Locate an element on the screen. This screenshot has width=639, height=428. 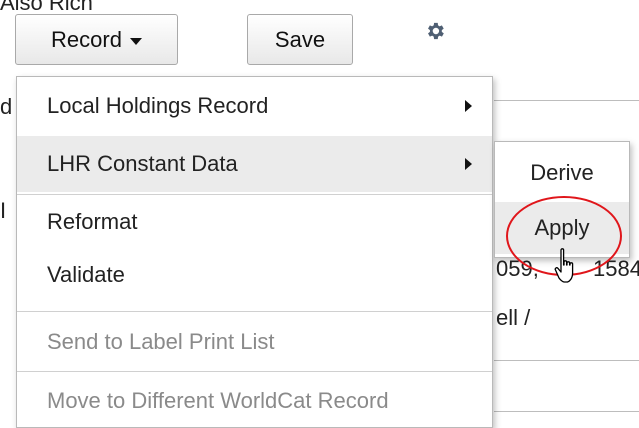
record-button-label: Record is located at coordinates (86, 39).